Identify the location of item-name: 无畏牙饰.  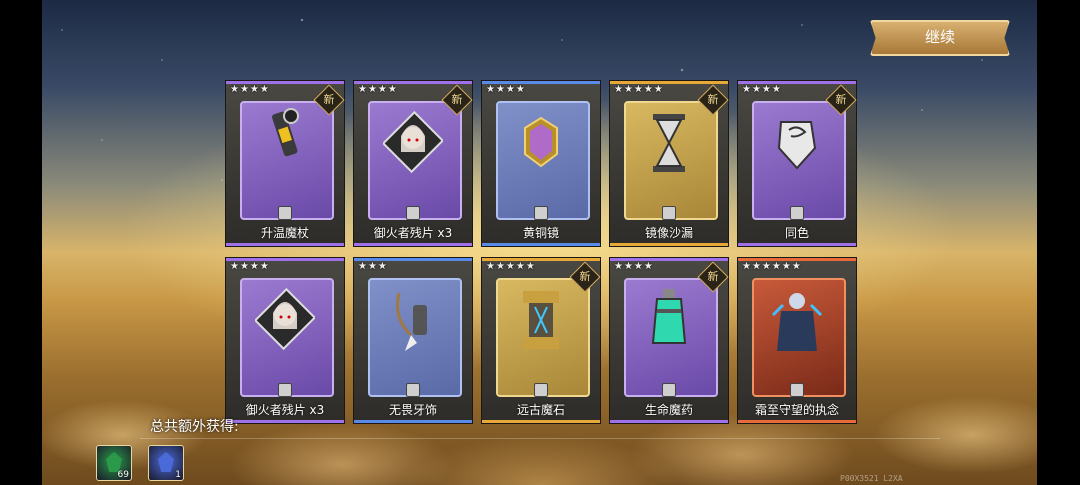
(412, 410).